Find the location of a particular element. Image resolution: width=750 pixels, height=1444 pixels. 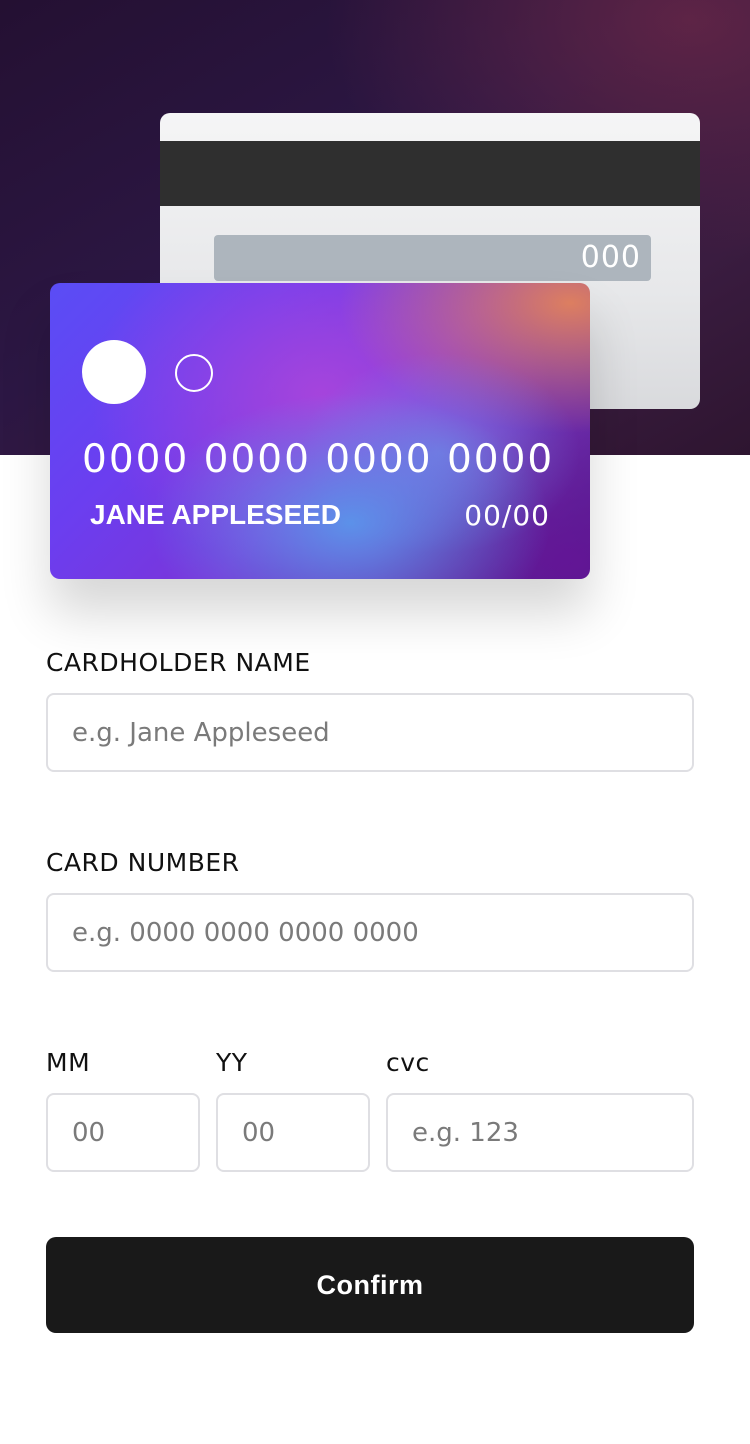

card-number-input is located at coordinates (370, 932).